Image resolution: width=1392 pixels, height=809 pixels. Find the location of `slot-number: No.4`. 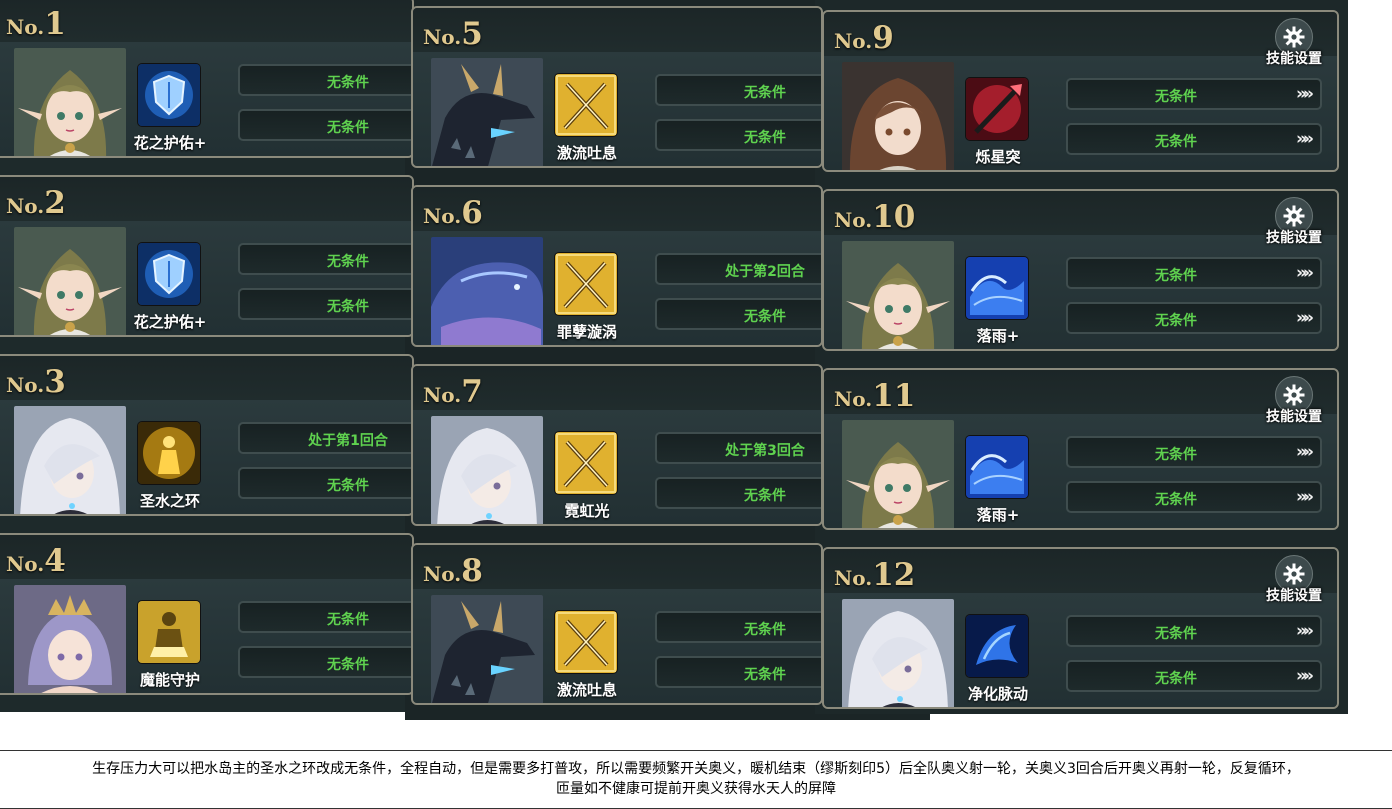

slot-number: No.4 is located at coordinates (36, 561).